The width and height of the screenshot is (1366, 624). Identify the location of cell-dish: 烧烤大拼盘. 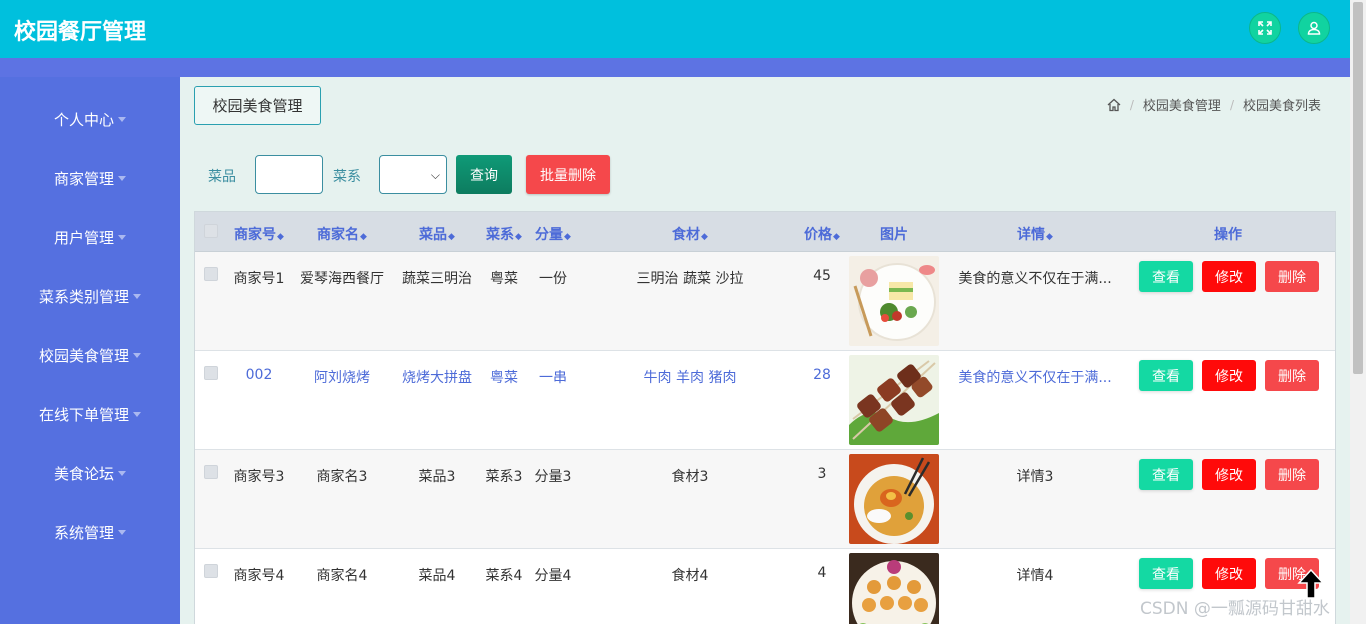
(437, 378).